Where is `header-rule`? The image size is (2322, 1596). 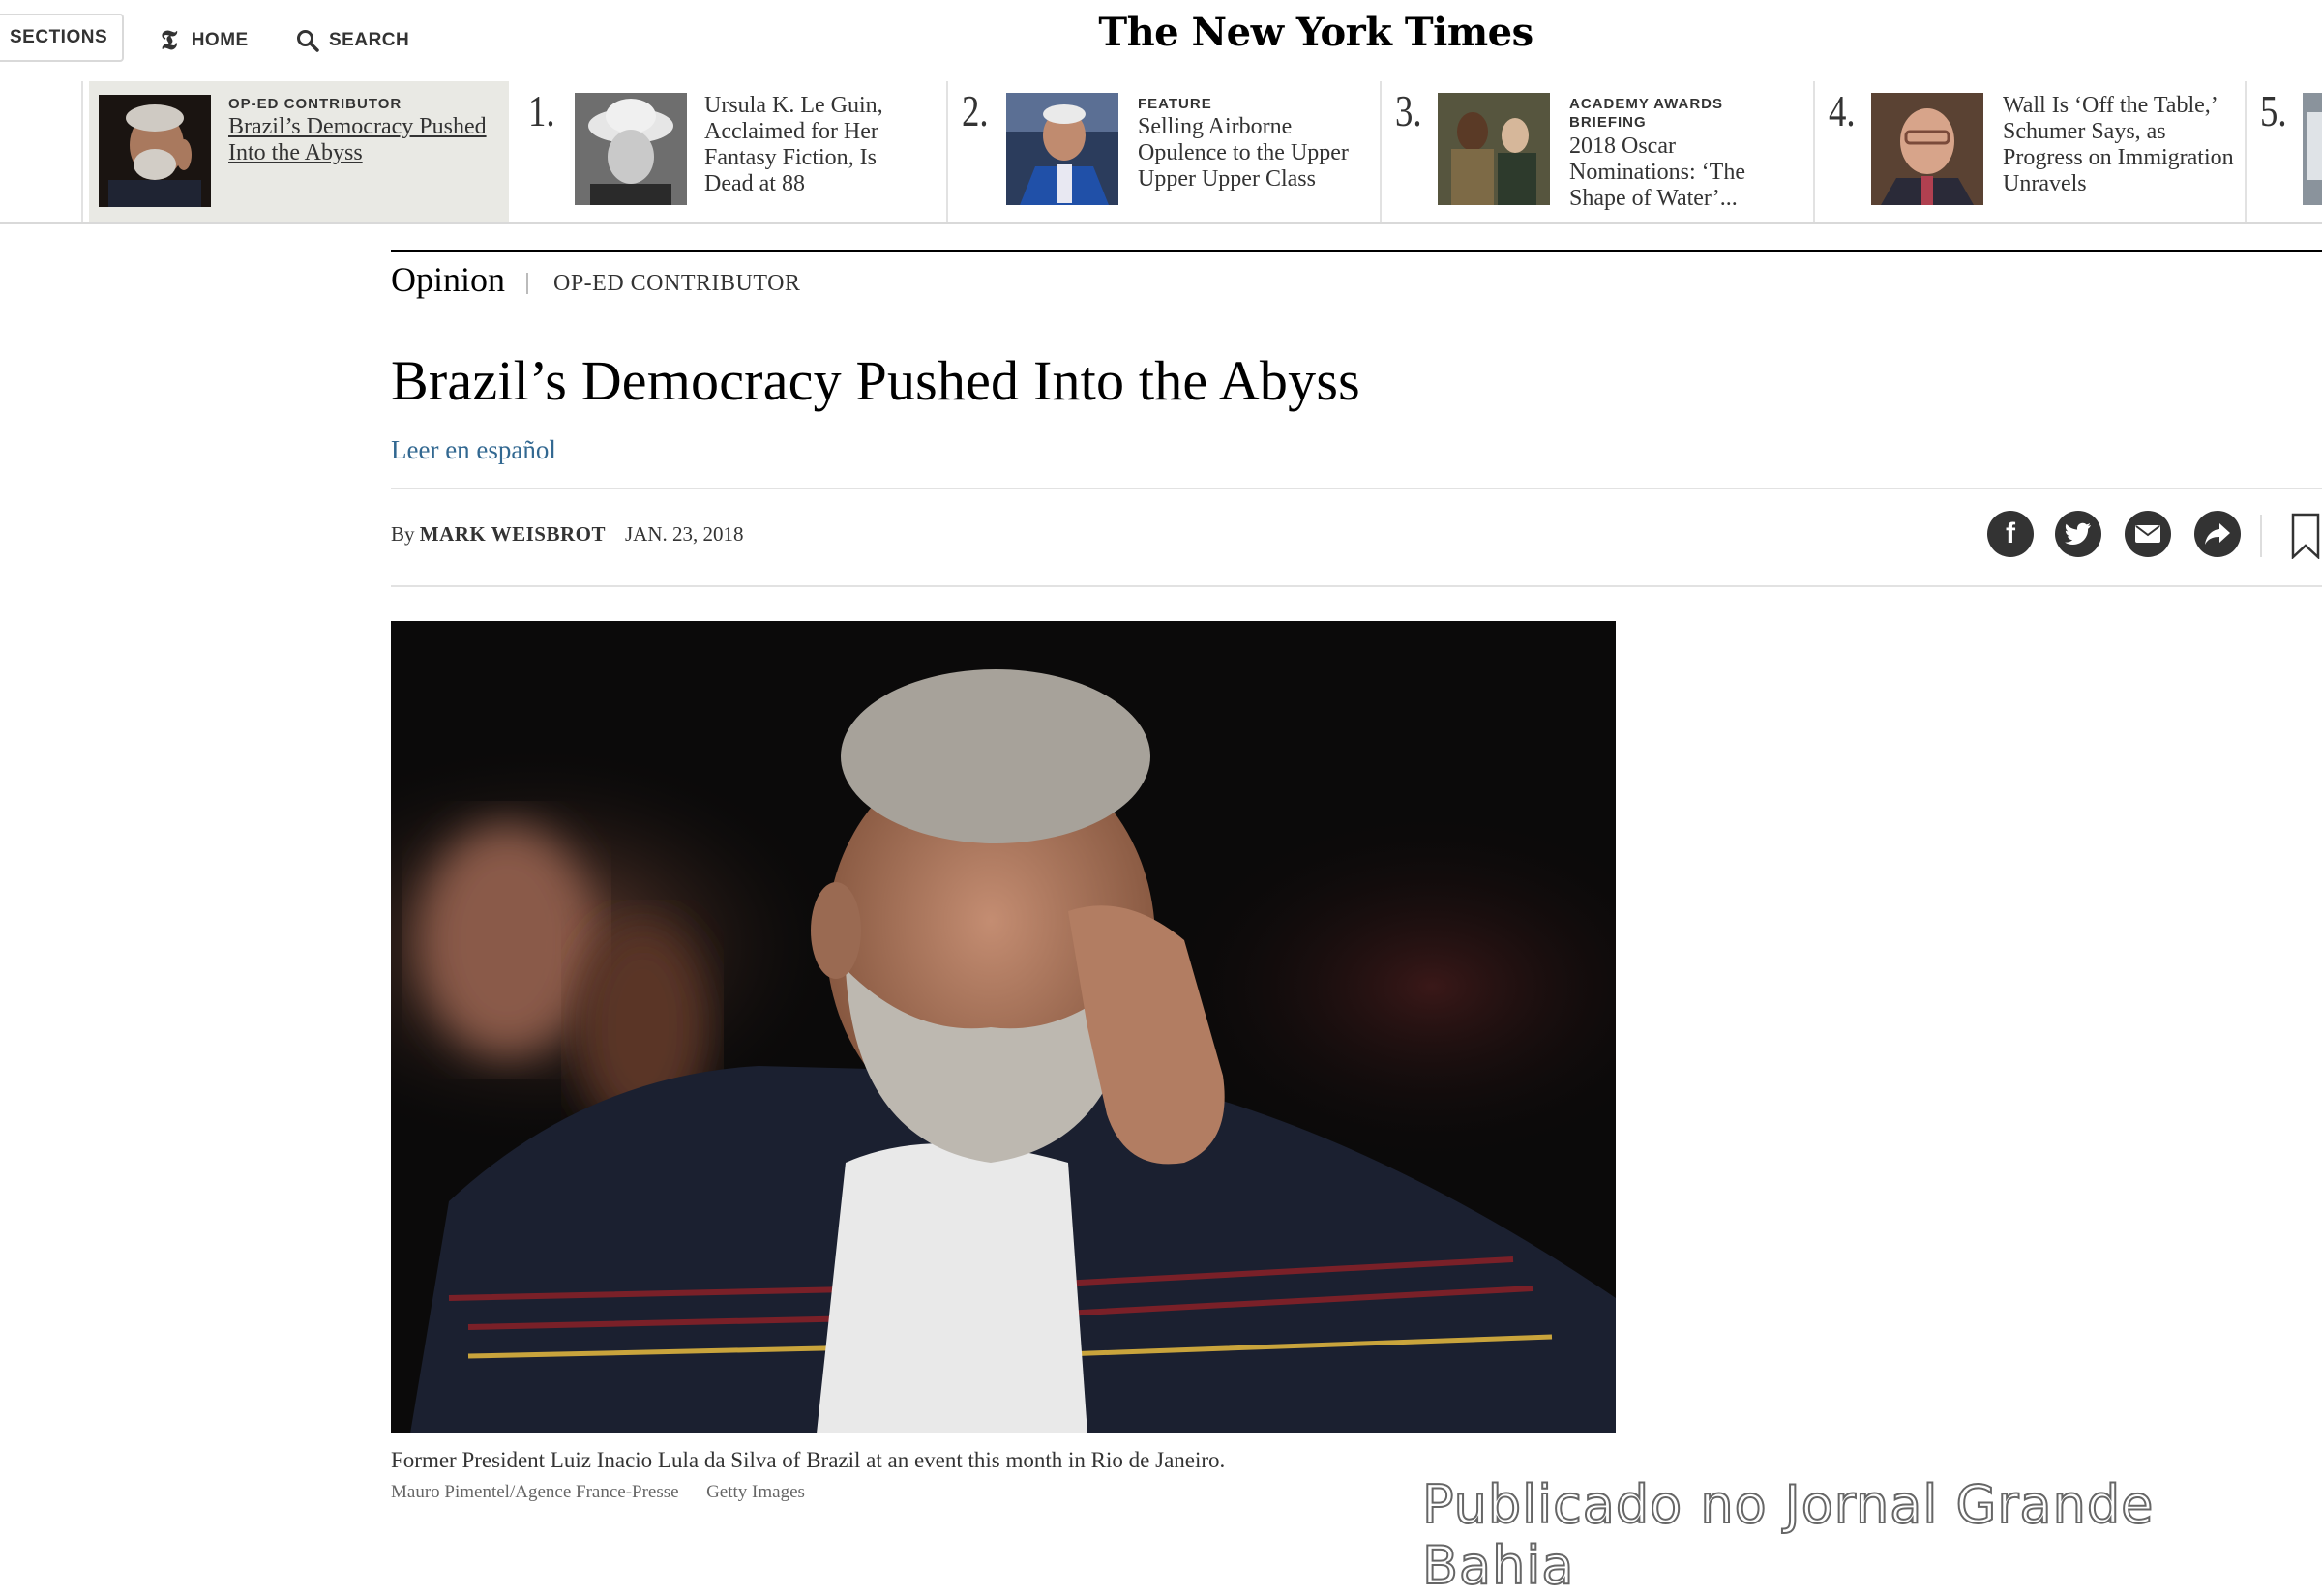 header-rule is located at coordinates (1356, 251).